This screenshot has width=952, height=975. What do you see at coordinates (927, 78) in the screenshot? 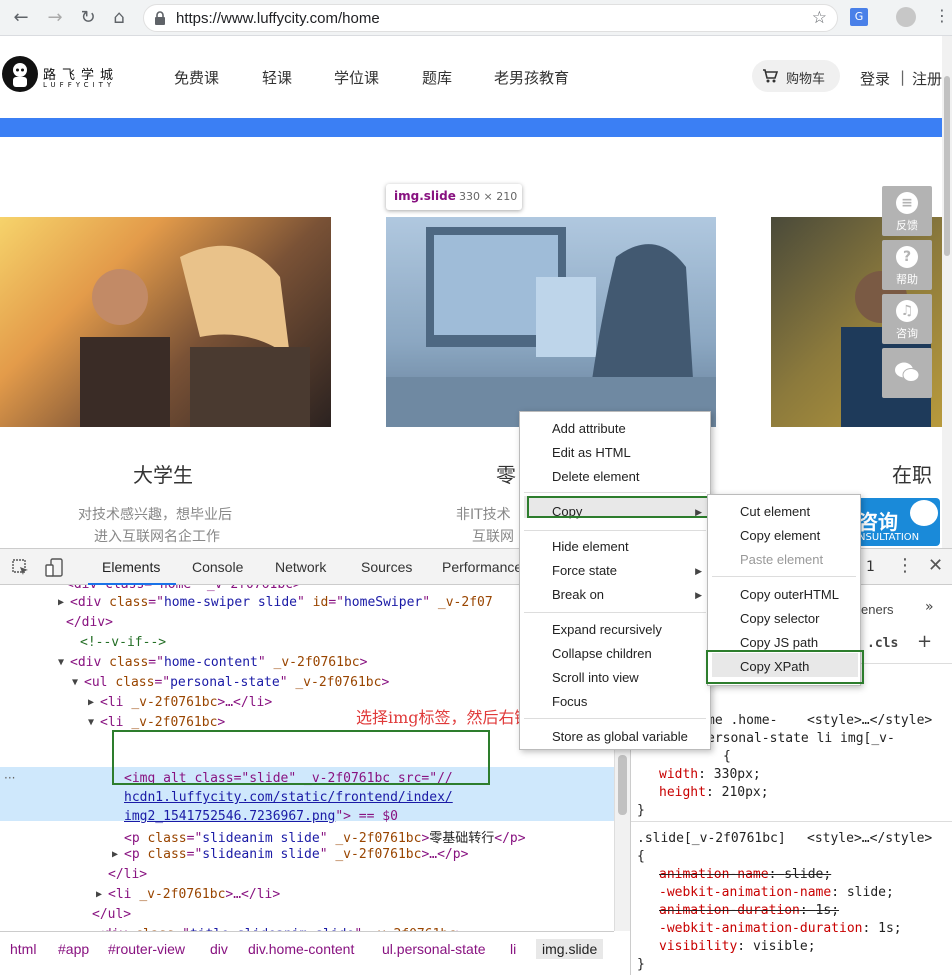
I see `register-link: 注册` at bounding box center [927, 78].